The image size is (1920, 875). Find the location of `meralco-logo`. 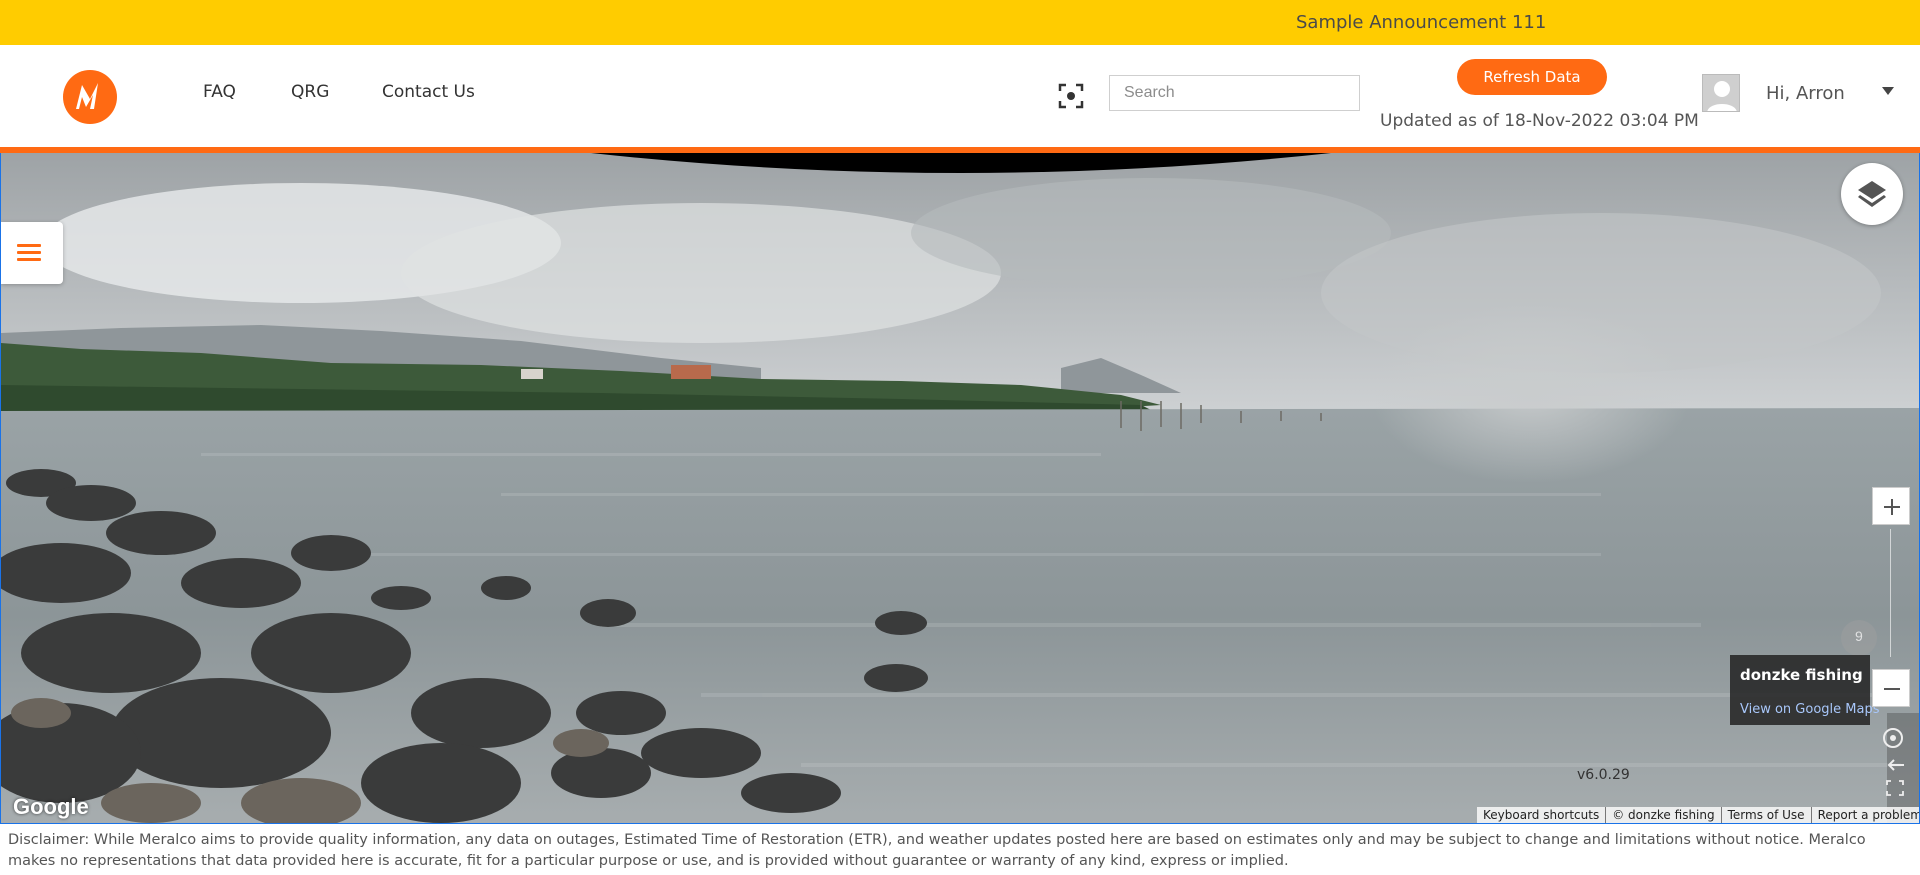

meralco-logo is located at coordinates (90, 97).